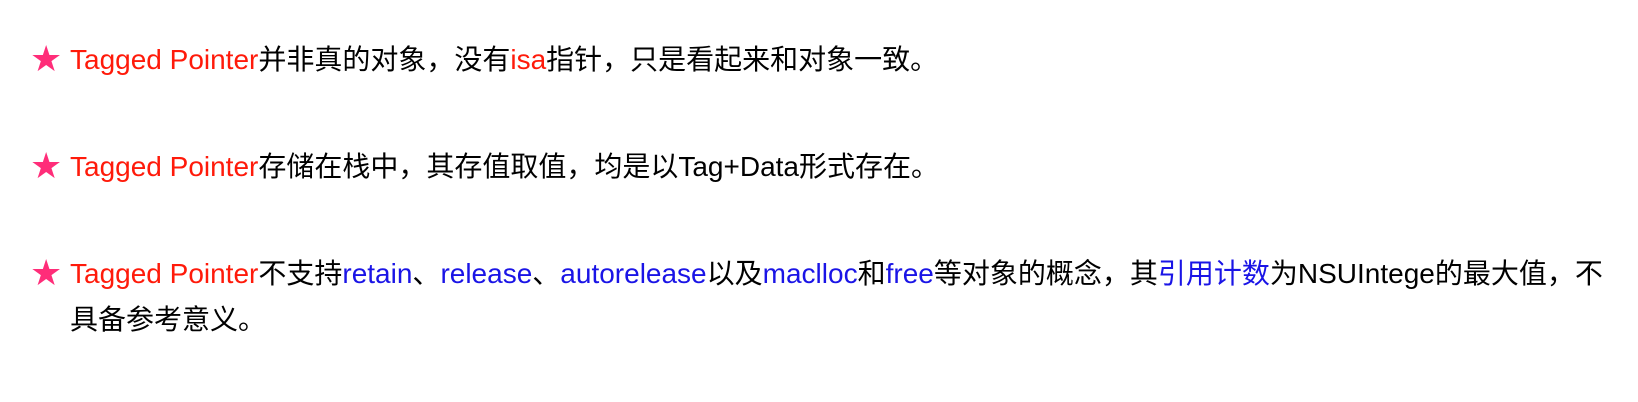  Describe the element at coordinates (384, 59) in the screenshot. I see `plain-text: 并非真的对象，没有` at that location.